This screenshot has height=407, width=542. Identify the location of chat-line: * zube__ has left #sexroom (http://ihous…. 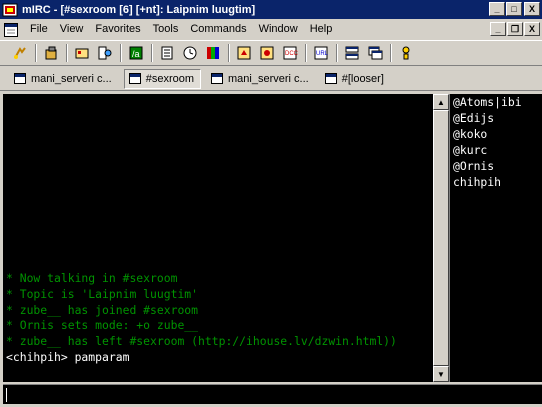
(201, 341).